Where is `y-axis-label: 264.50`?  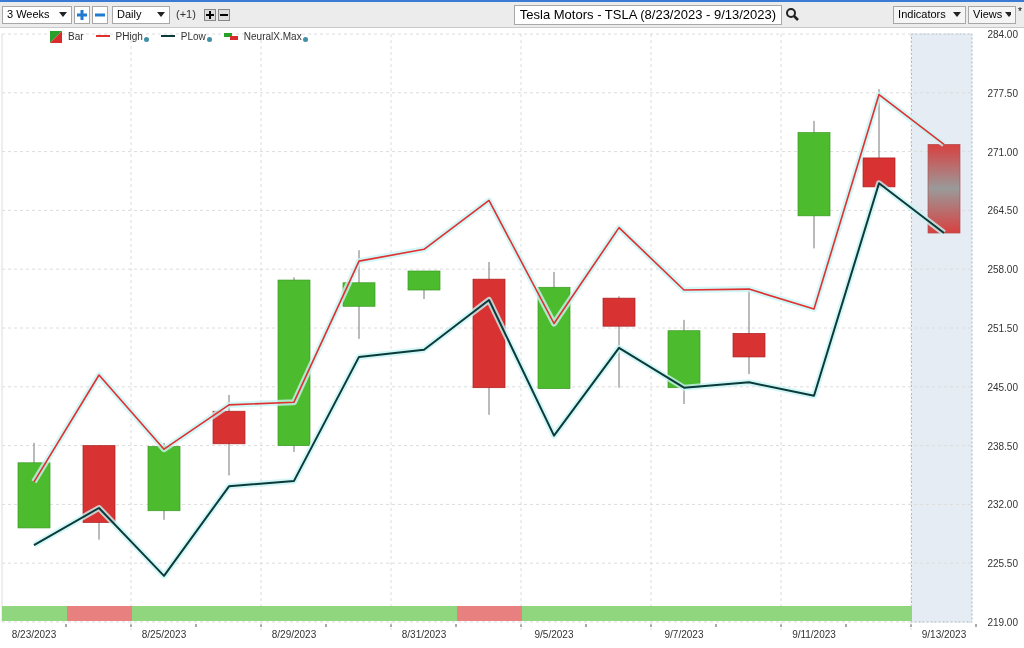 y-axis-label: 264.50 is located at coordinates (1002, 211).